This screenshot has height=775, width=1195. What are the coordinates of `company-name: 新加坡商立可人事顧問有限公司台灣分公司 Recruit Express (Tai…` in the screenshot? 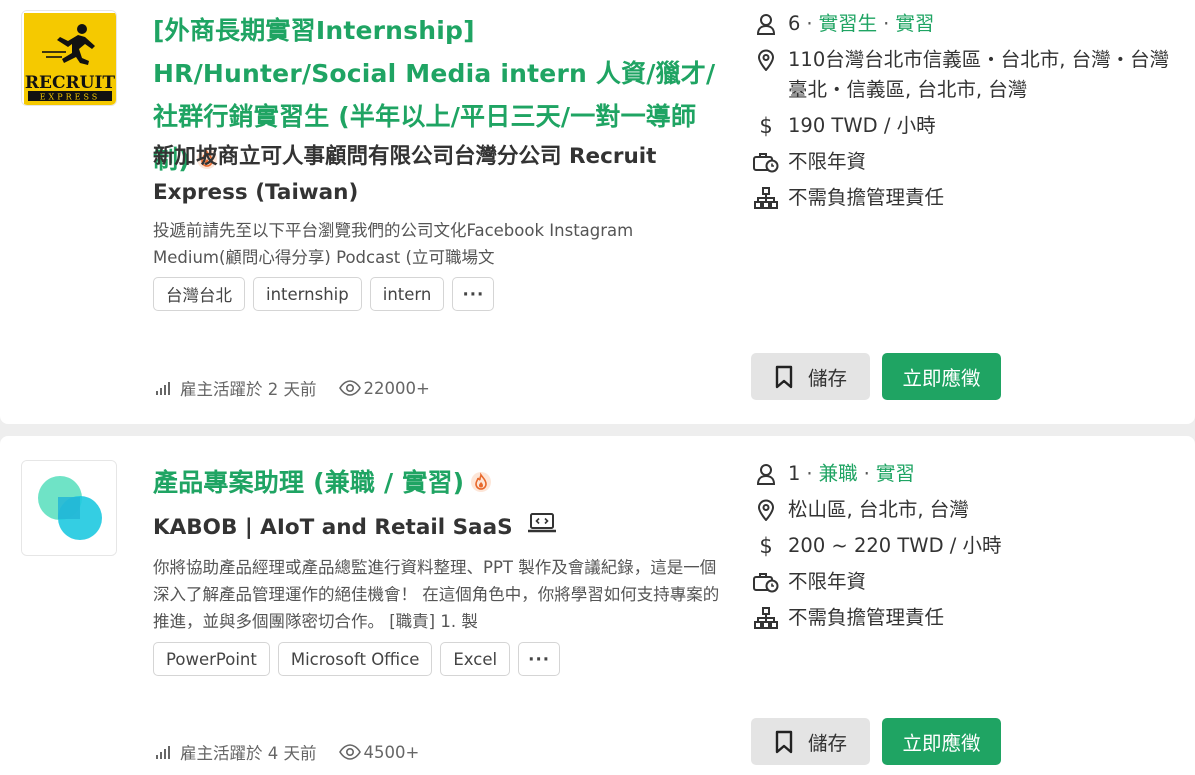 It's located at (438, 175).